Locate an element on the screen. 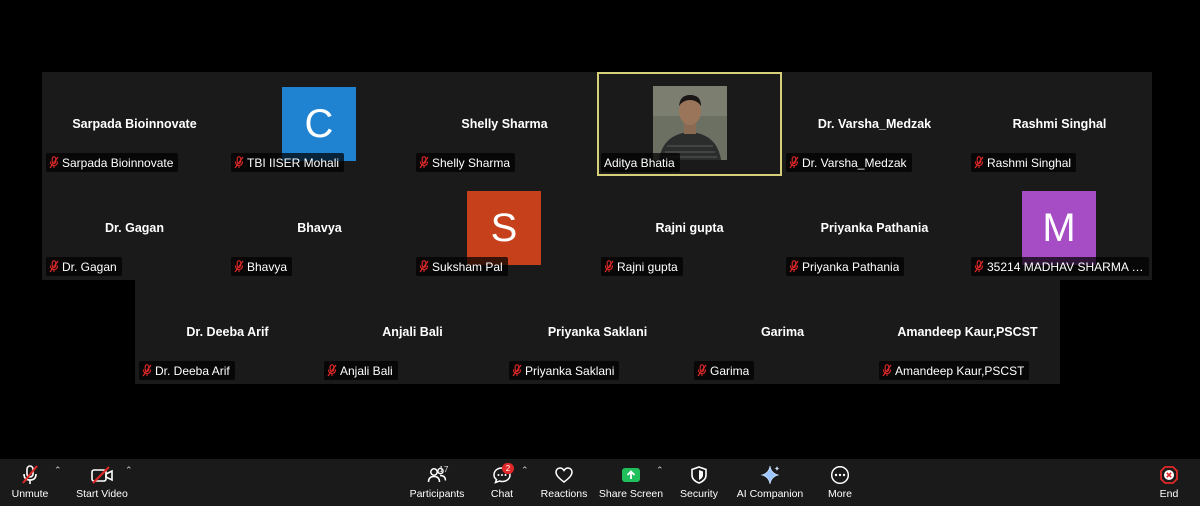 This screenshot has width=1200, height=506. participant-display-name: Dr. Deeba Arif is located at coordinates (227, 332).